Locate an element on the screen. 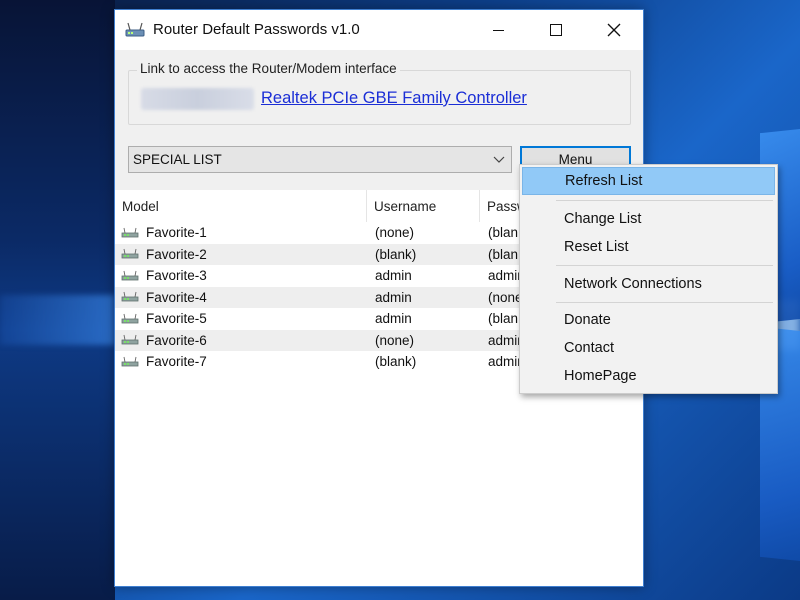  minimize-icon is located at coordinates (498, 30).